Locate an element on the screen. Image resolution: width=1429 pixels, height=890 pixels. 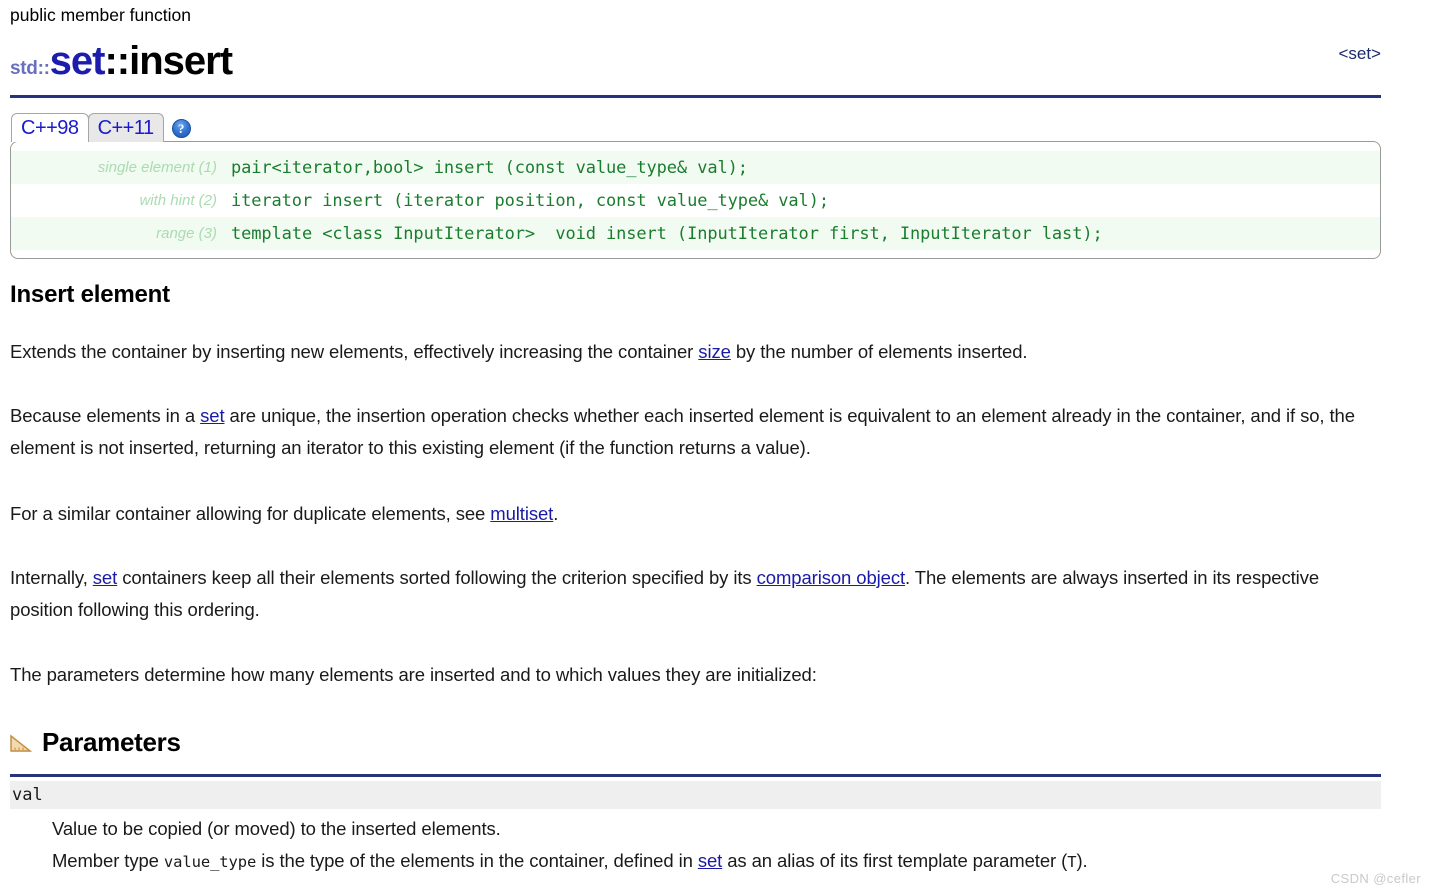
page-kicker: public member function is located at coordinates (100, 15).